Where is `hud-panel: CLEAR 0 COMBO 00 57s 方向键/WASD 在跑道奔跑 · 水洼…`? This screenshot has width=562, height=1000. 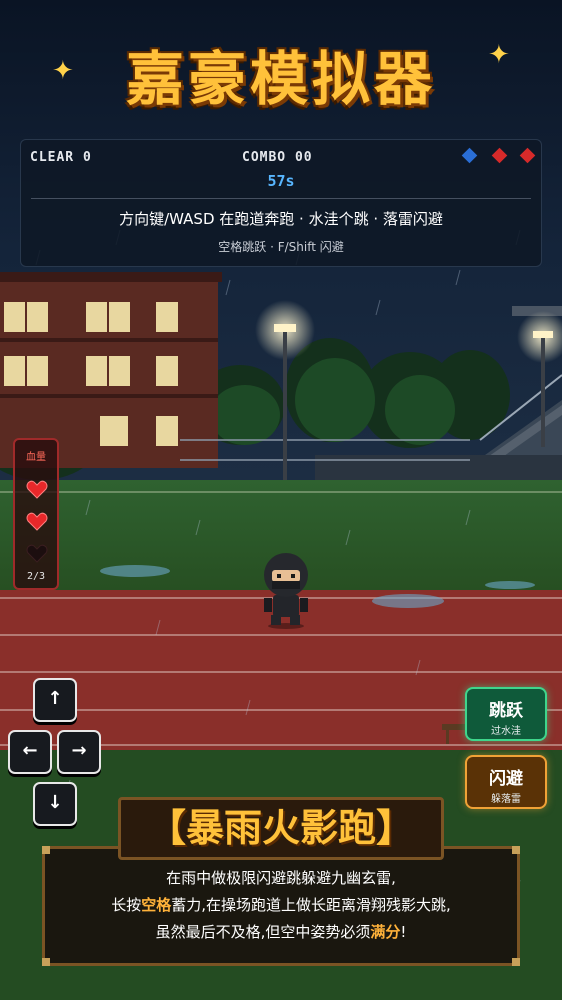
hud-panel: CLEAR 0 COMBO 00 57s 方向键/WASD 在跑道奔跑 · 水洼… is located at coordinates (281, 203).